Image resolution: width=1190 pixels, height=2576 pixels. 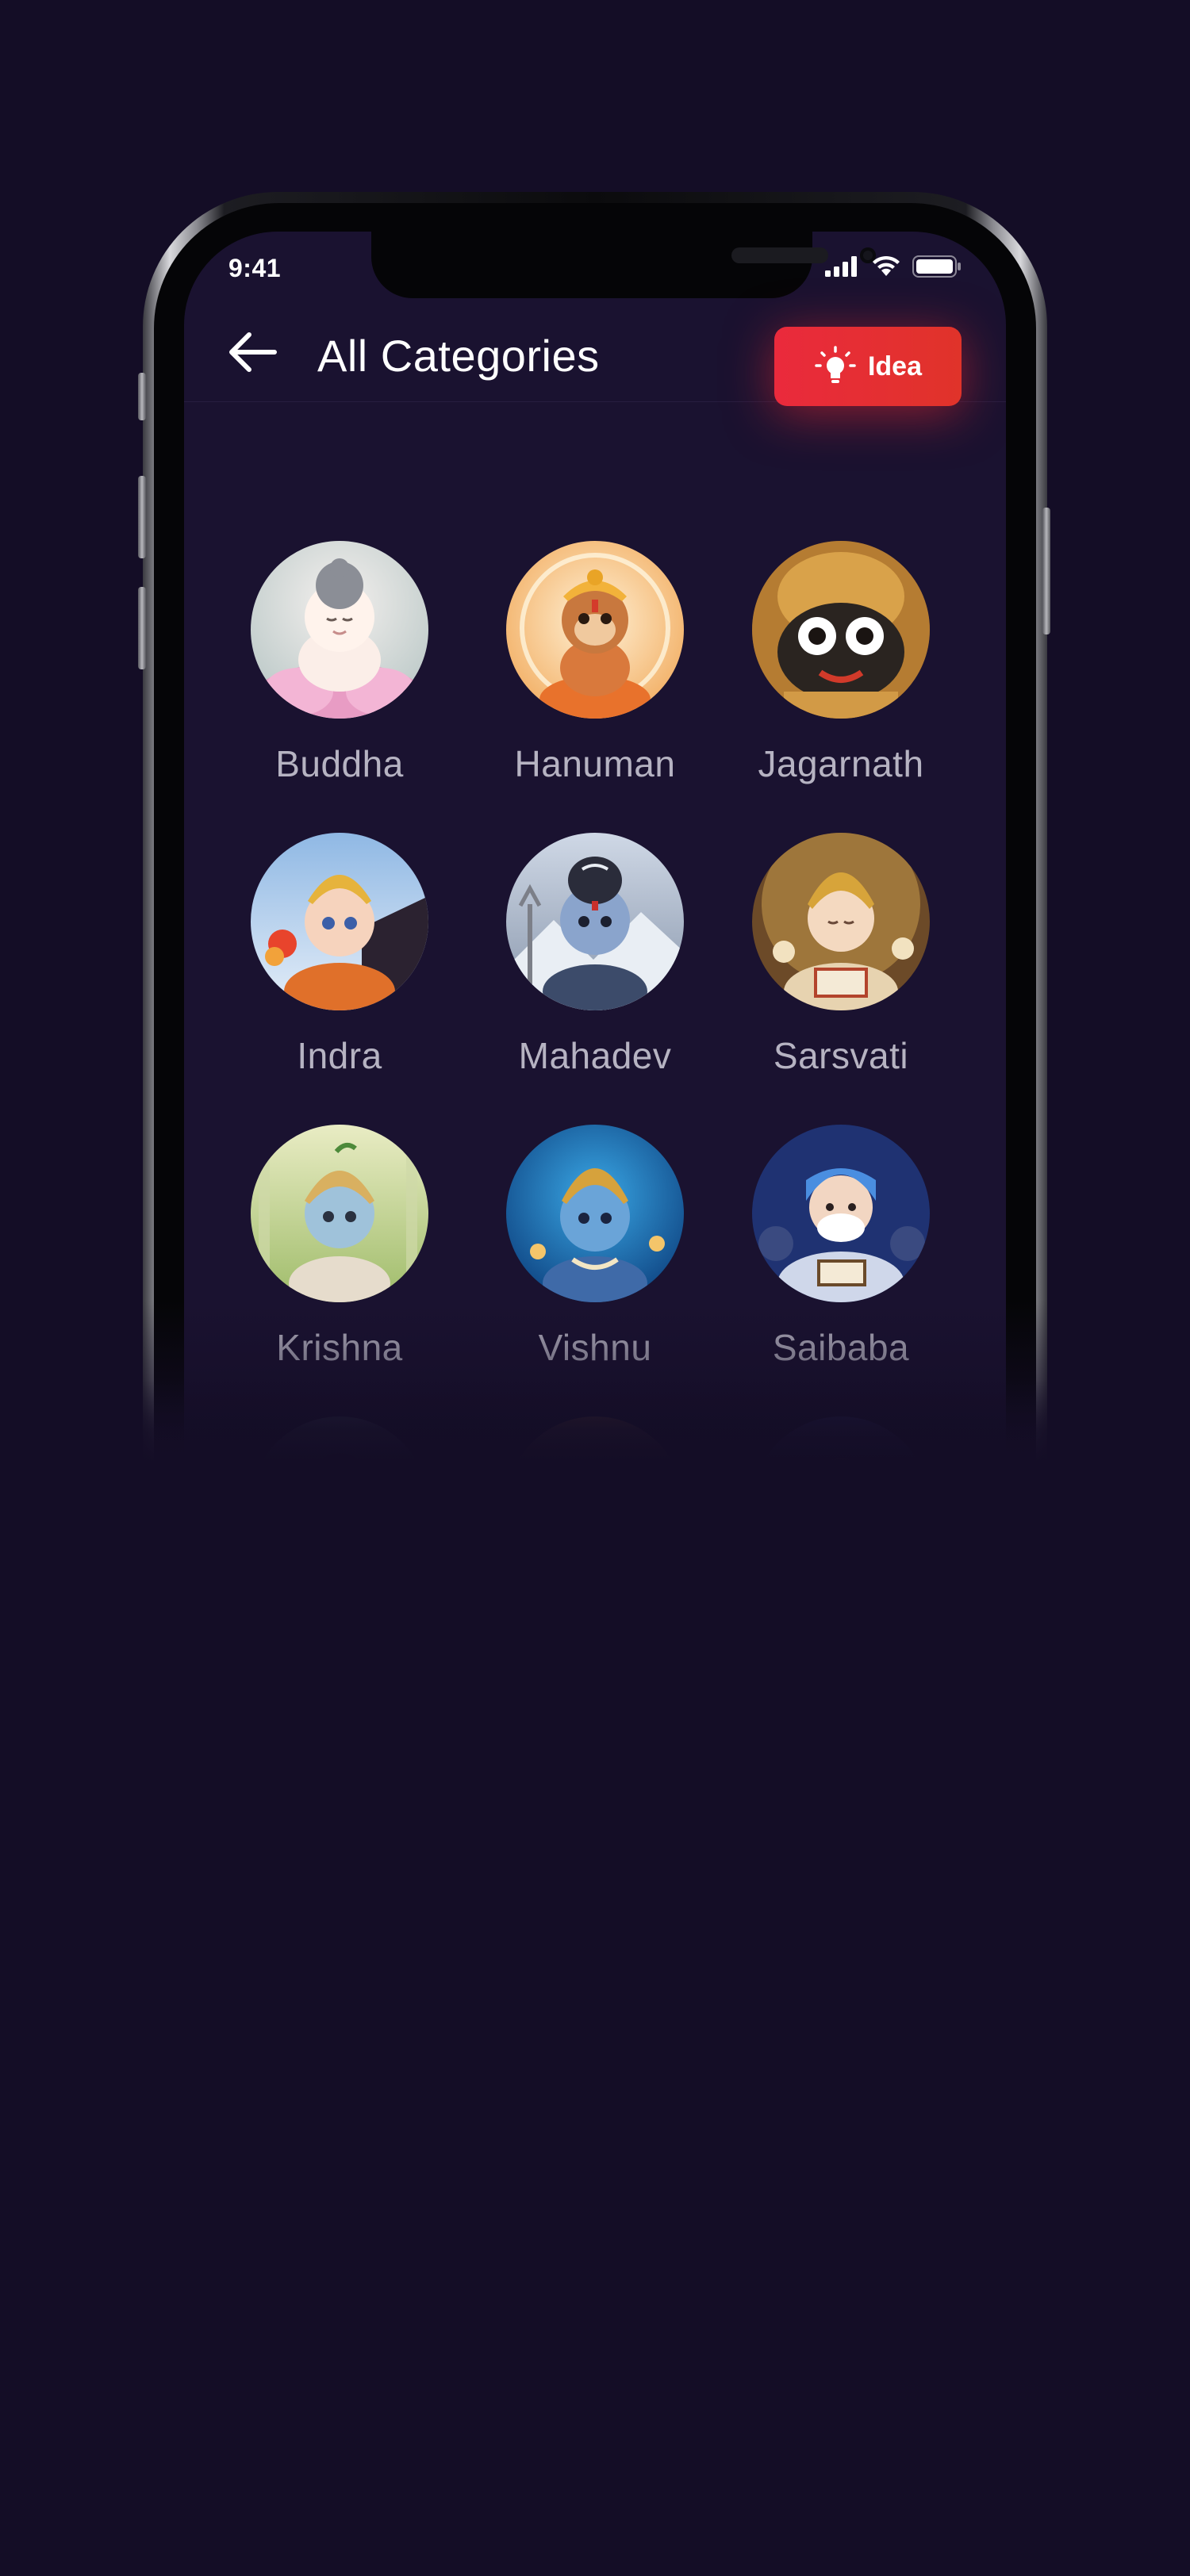 I want to click on lightbulb-icon, so click(x=835, y=364).